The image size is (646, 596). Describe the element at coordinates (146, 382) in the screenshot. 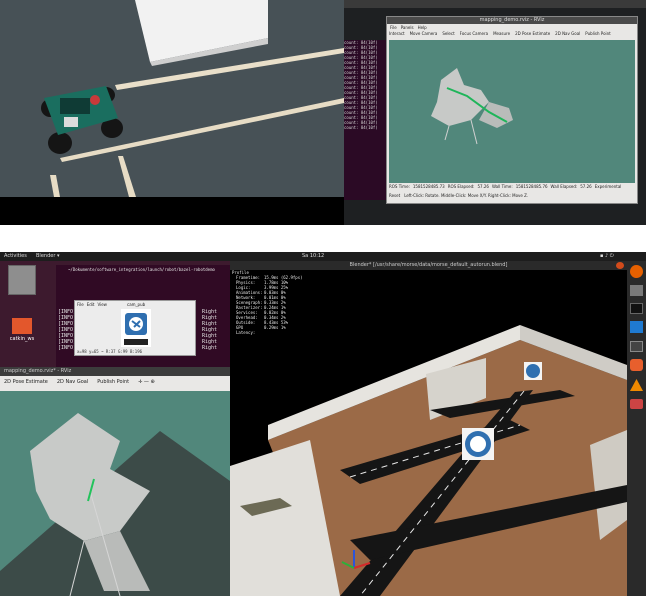

I see `move-icon: ✛ — ⊕` at that location.